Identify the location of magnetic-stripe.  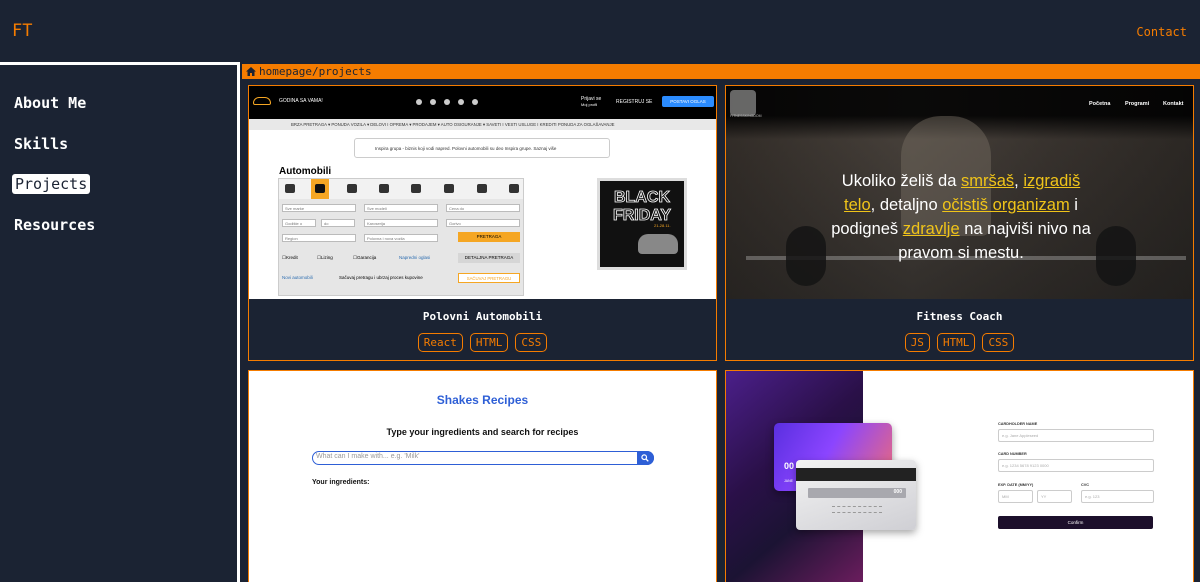
(856, 474).